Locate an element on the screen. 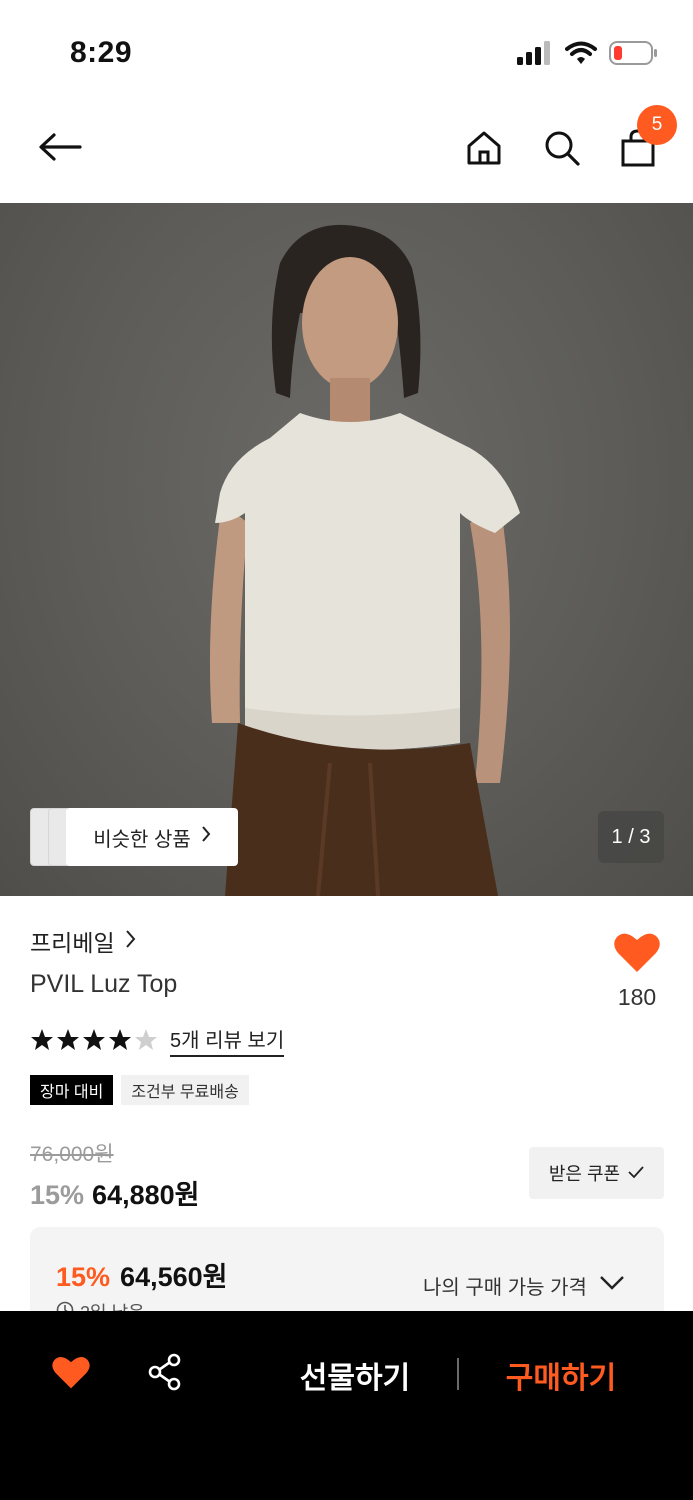 The height and width of the screenshot is (1500, 693). my-price-value: 64,560원 is located at coordinates (174, 1277).